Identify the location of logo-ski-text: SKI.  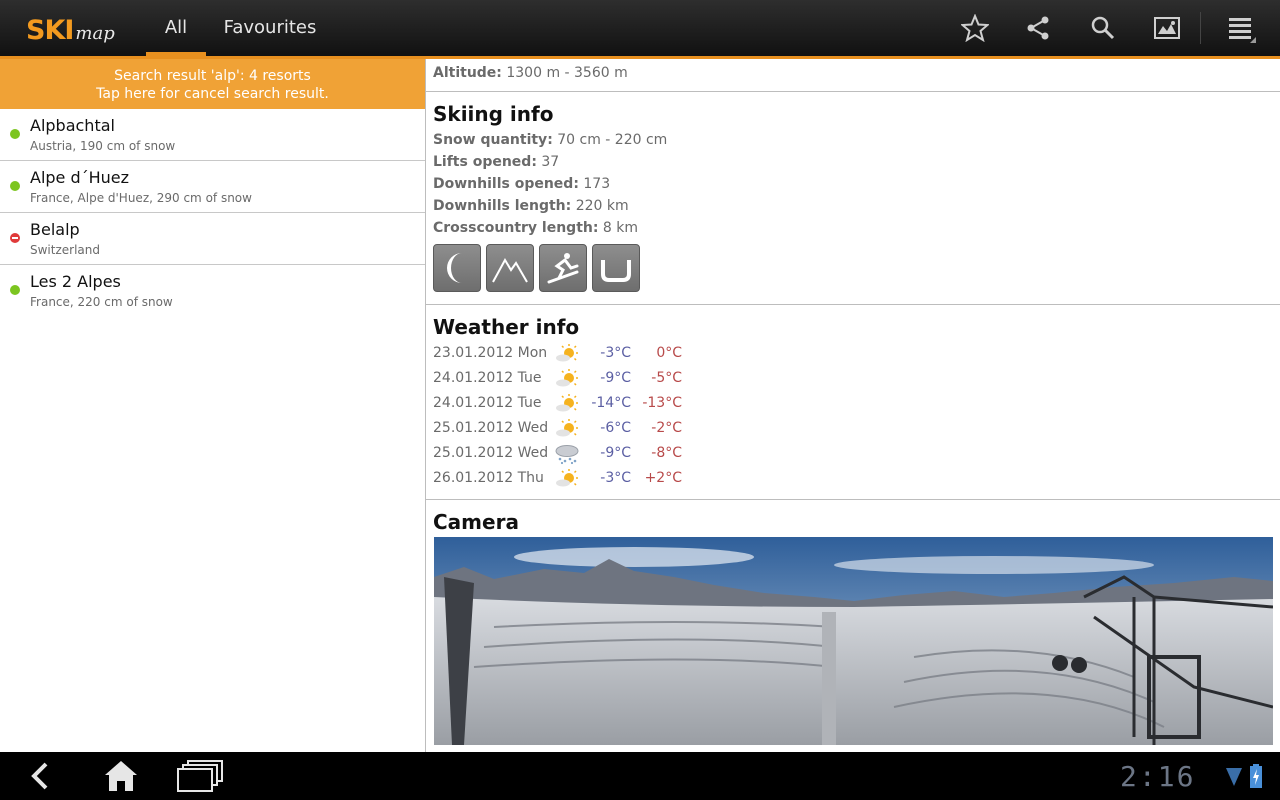
(50, 30).